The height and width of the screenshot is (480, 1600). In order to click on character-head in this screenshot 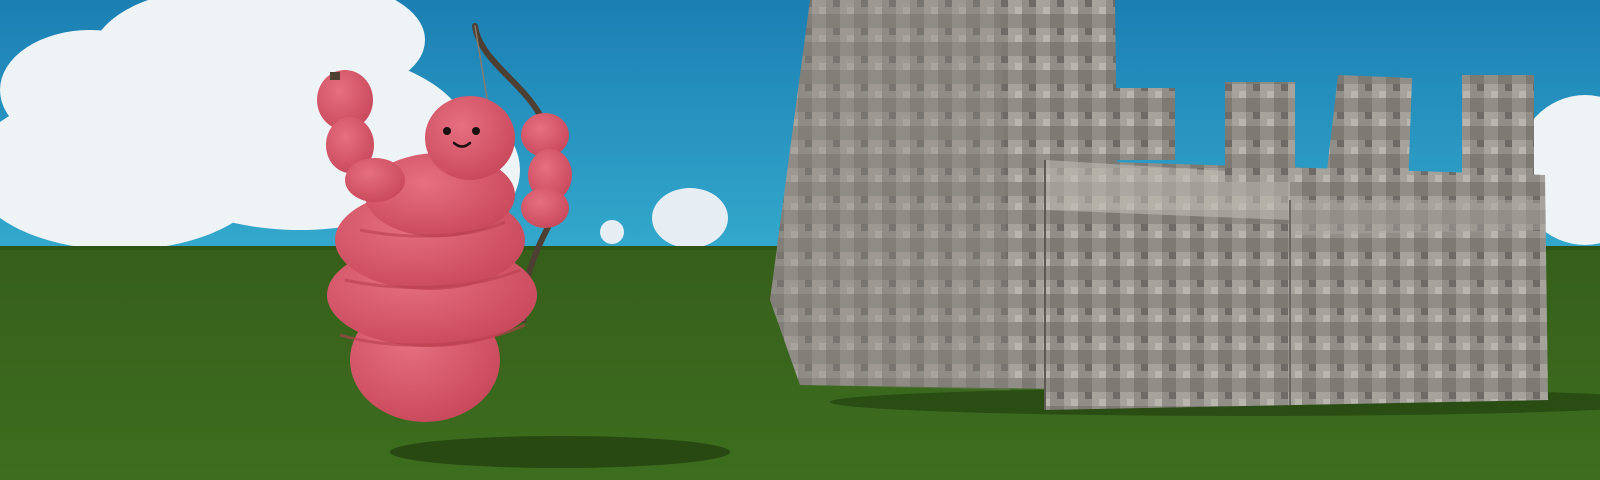, I will do `click(470, 138)`.